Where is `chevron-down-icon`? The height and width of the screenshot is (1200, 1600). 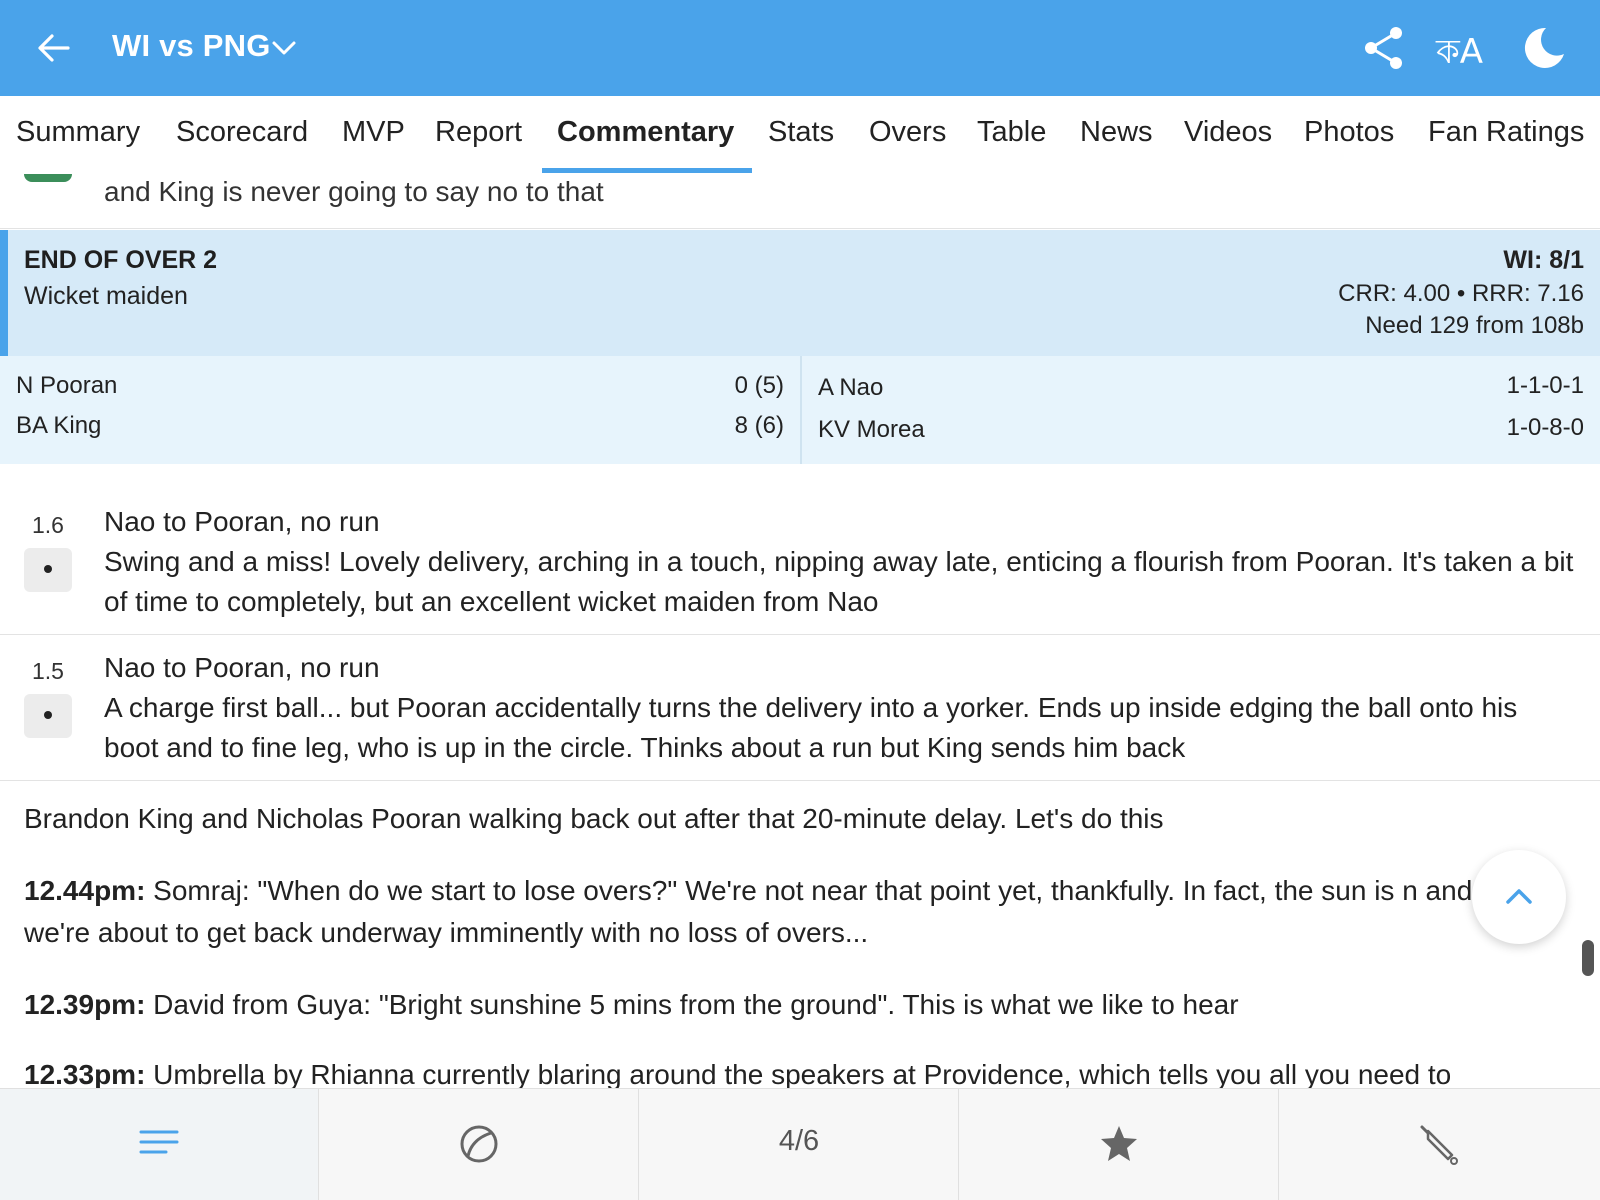
chevron-down-icon is located at coordinates (284, 48).